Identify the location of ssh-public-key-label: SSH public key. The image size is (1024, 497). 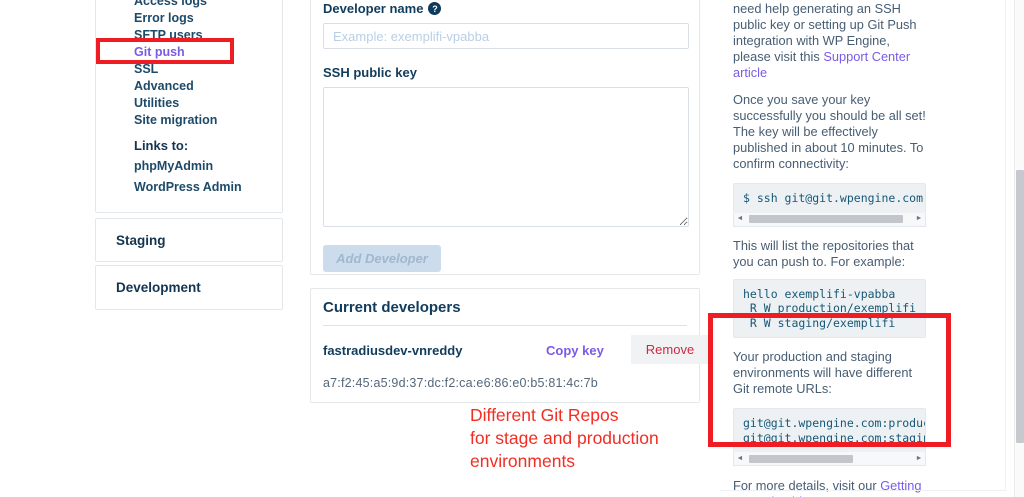
(370, 72).